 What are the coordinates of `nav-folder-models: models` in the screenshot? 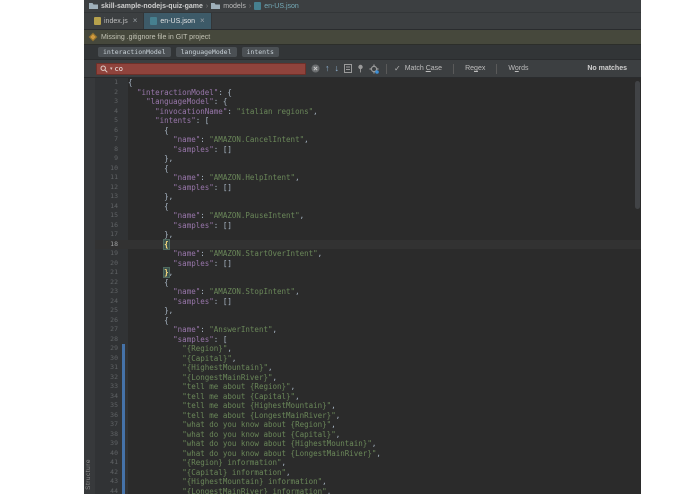 It's located at (234, 6).